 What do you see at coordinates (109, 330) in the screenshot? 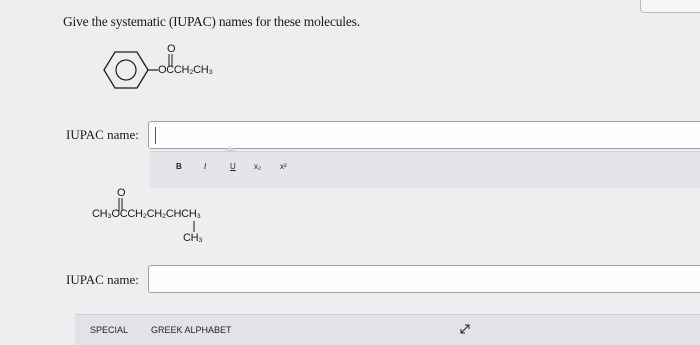
I see `special-tab: SPECIAL` at bounding box center [109, 330].